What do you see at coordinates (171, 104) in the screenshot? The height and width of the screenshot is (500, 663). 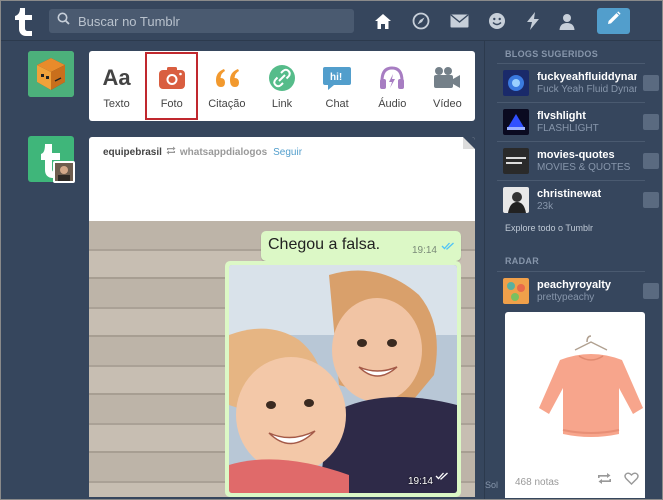 I see `post-type-label: Foto` at bounding box center [171, 104].